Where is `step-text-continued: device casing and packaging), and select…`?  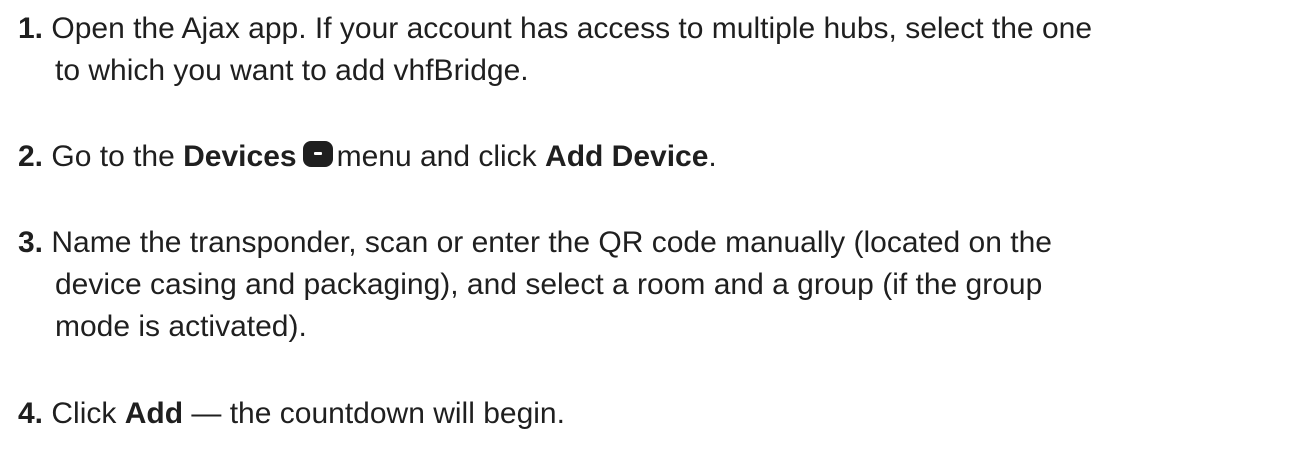 step-text-continued: device casing and packaging), and select… is located at coordinates (658, 285).